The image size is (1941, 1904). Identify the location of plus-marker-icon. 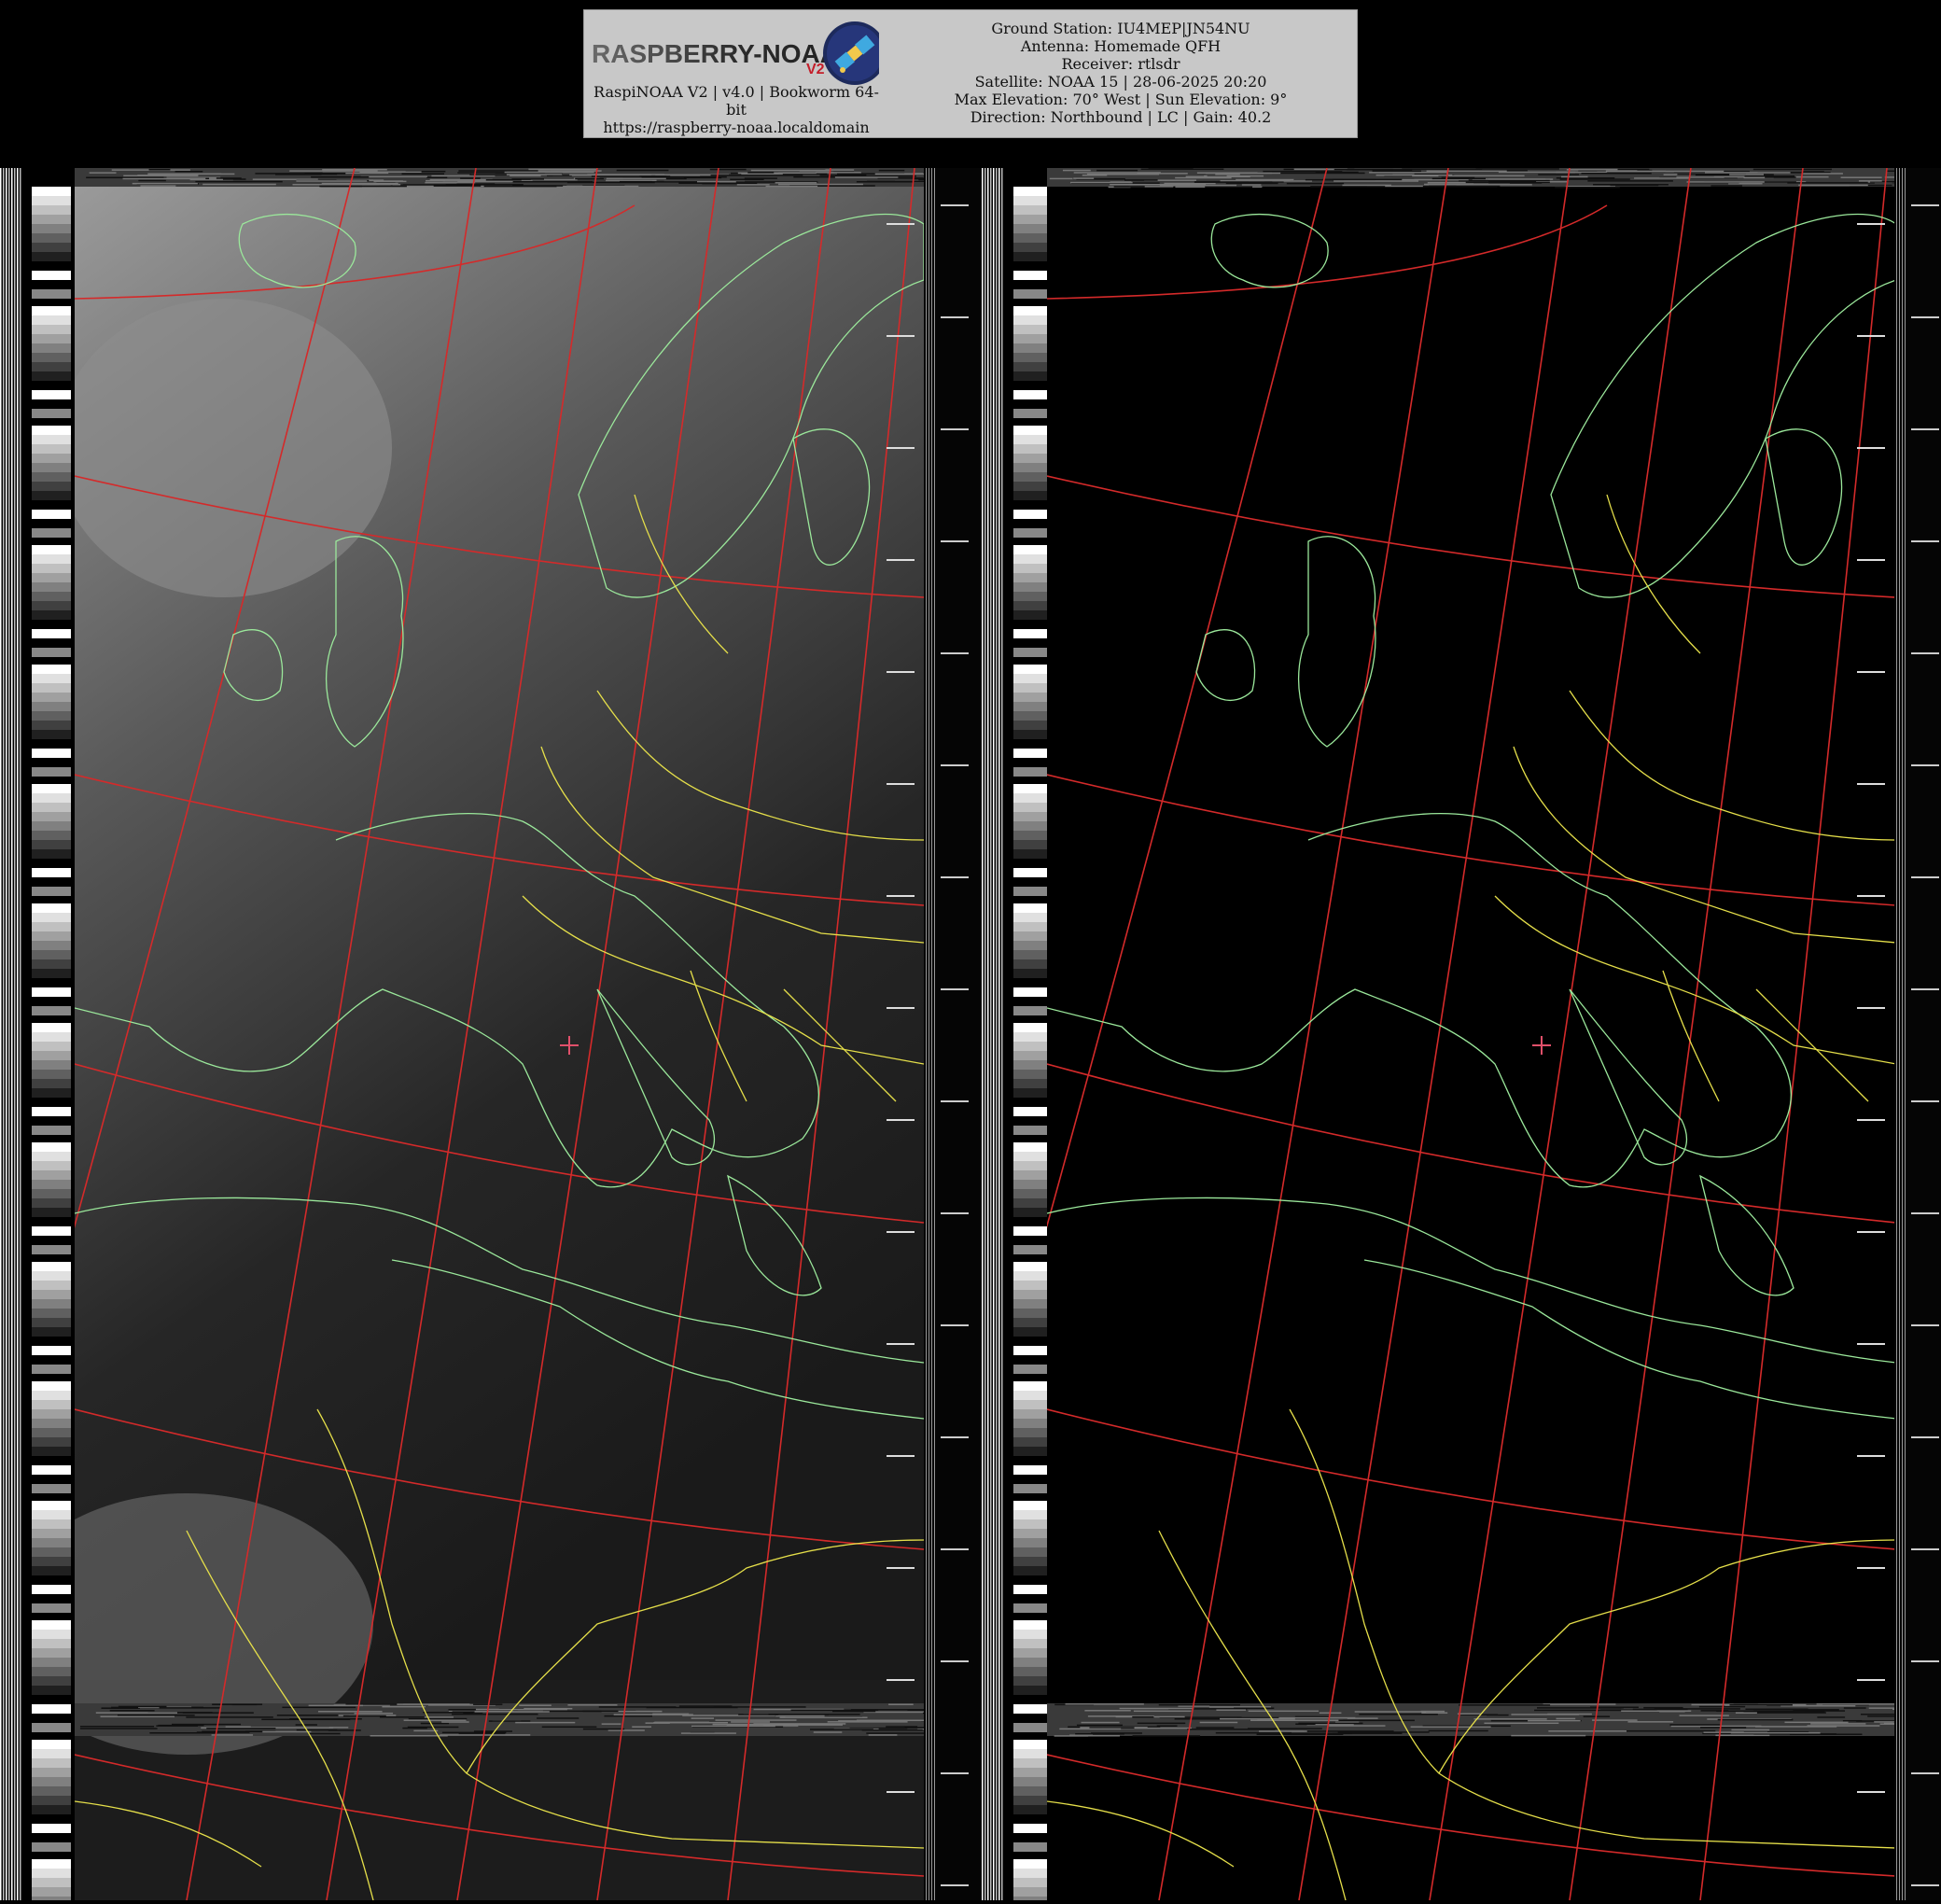
(1541, 1045).